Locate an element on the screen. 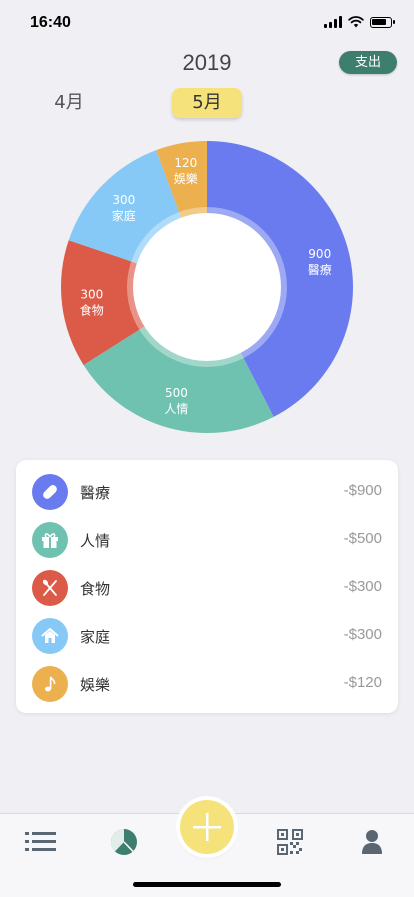 The width and height of the screenshot is (414, 897). slice-name-label: 家庭 is located at coordinates (124, 215).